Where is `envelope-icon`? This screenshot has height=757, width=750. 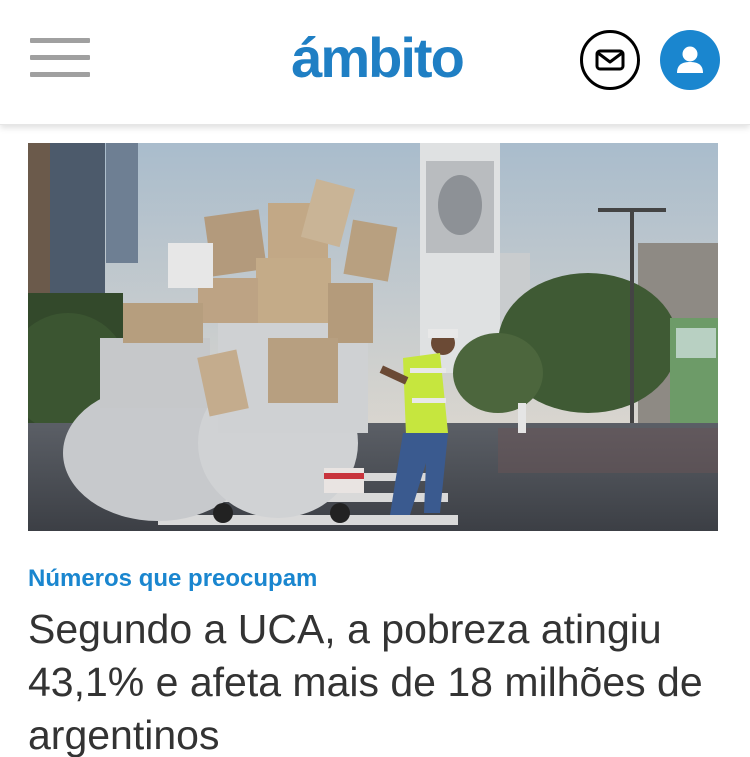
envelope-icon is located at coordinates (610, 60).